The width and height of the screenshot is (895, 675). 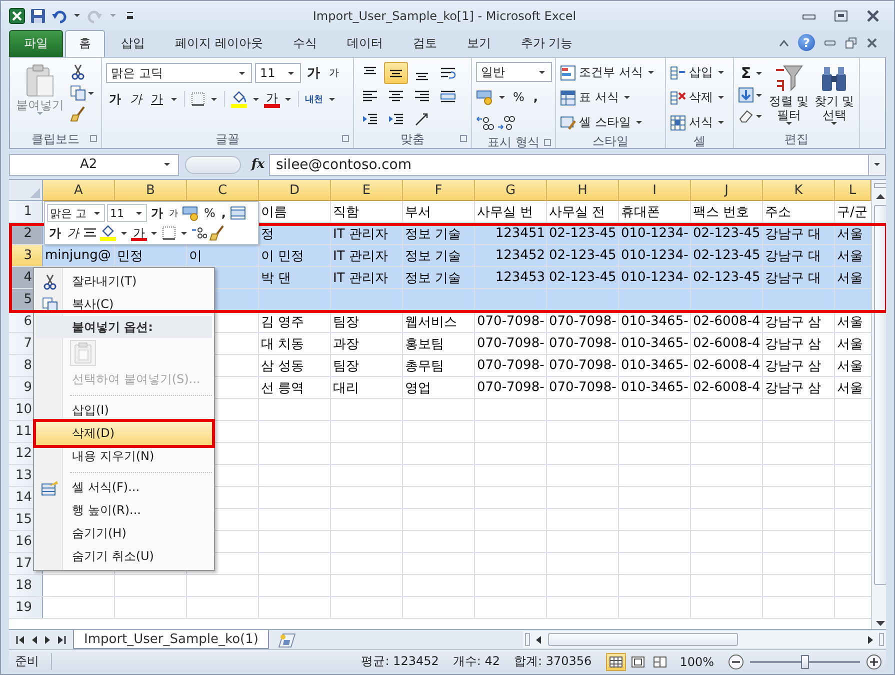 I want to click on column-header: B, so click(x=151, y=190).